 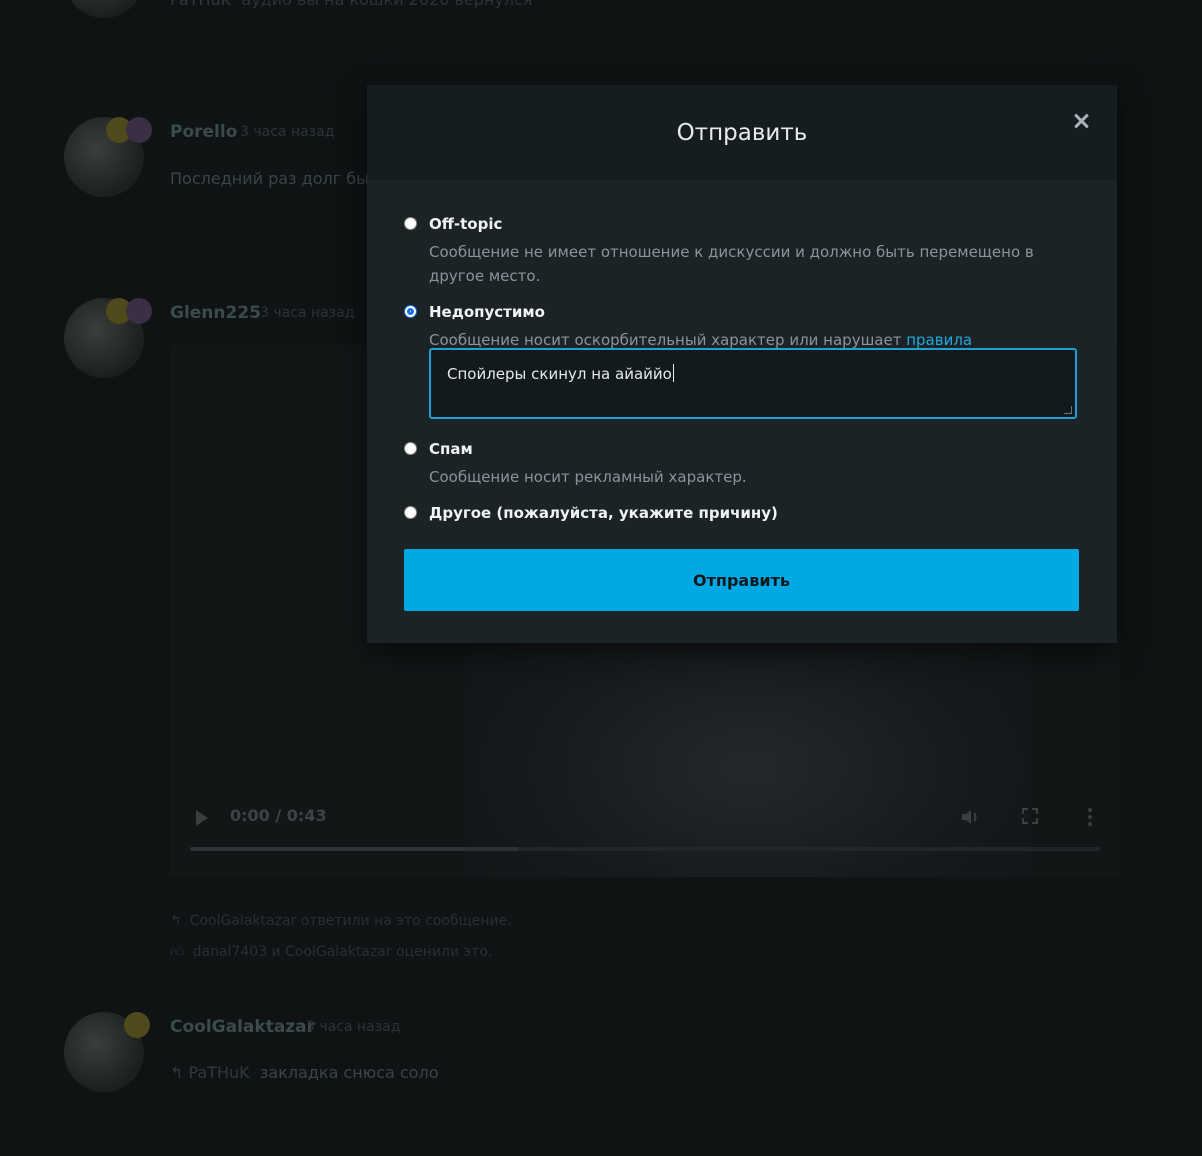 I want to click on option-label: Спам, so click(x=451, y=449).